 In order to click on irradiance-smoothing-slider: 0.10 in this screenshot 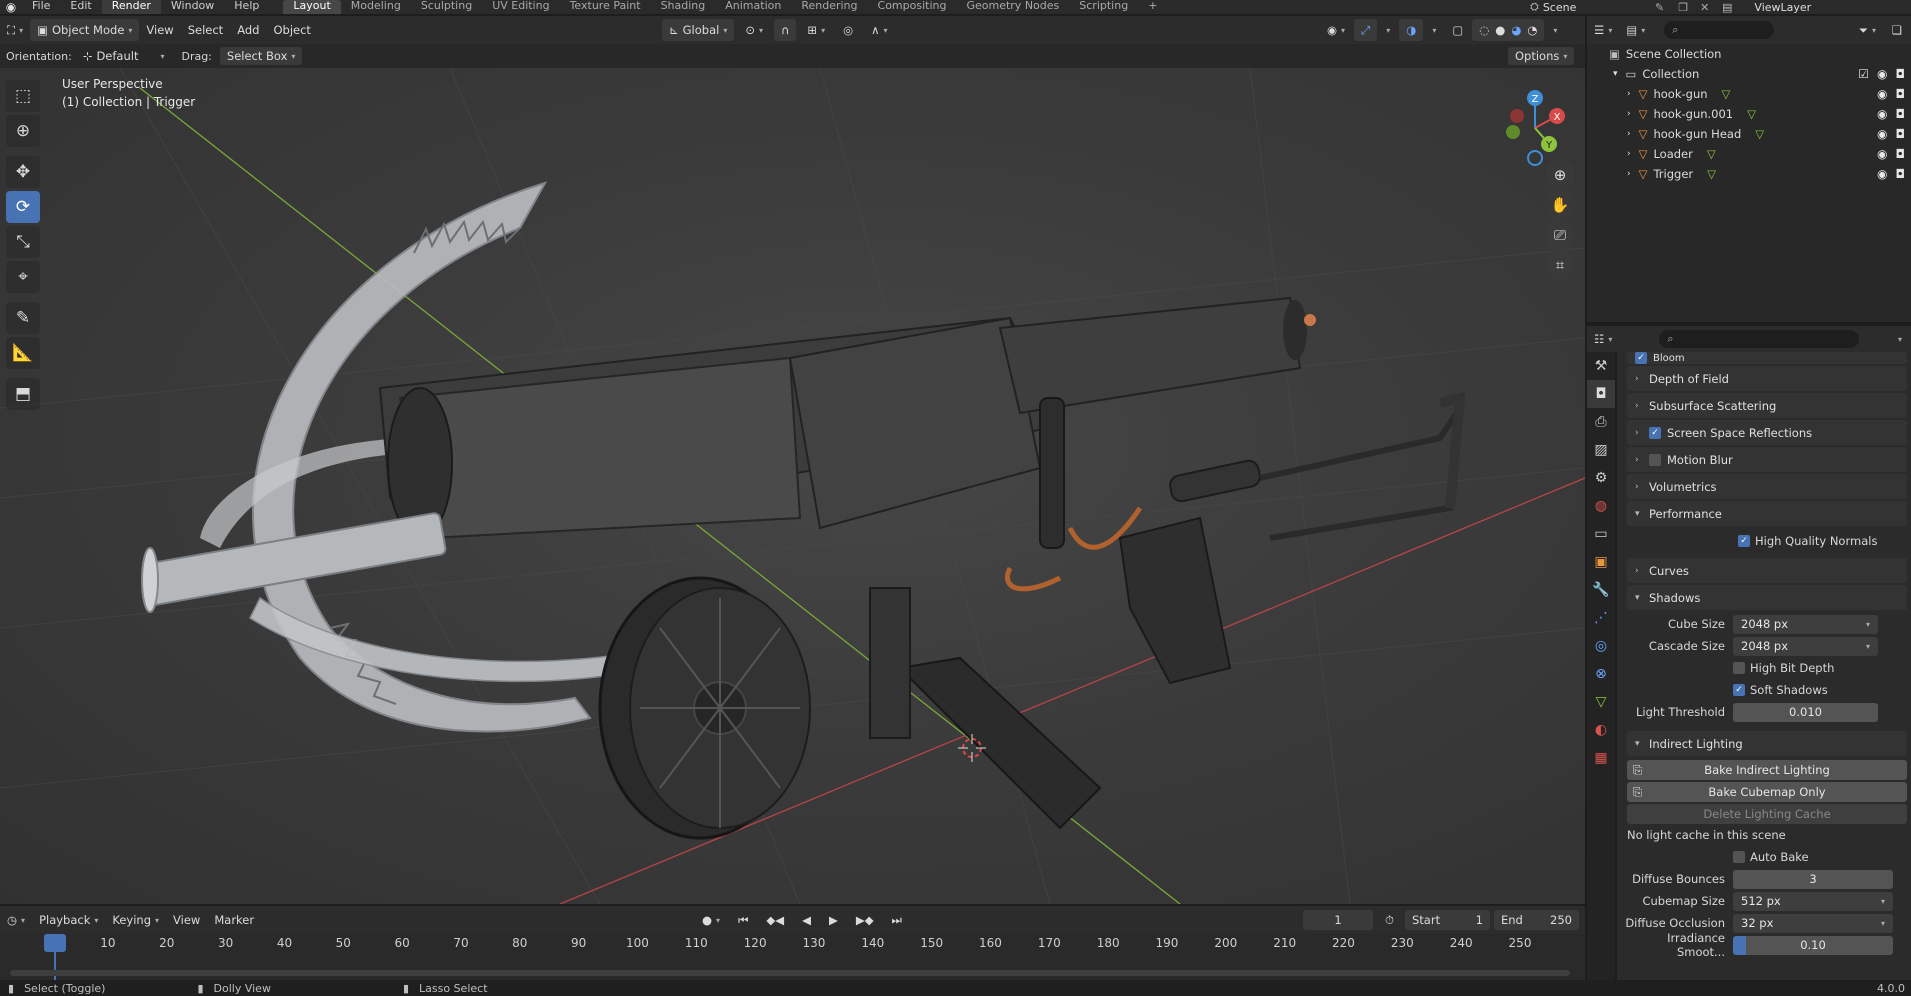, I will do `click(1813, 945)`.